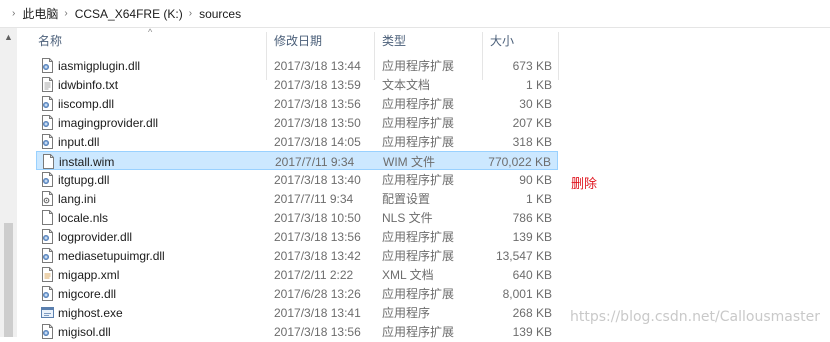 This screenshot has height=342, width=830. I want to click on file-row: migisol.dll 2017/3/18 13:56 应用程序扩展 139 KB, so click(297, 331).